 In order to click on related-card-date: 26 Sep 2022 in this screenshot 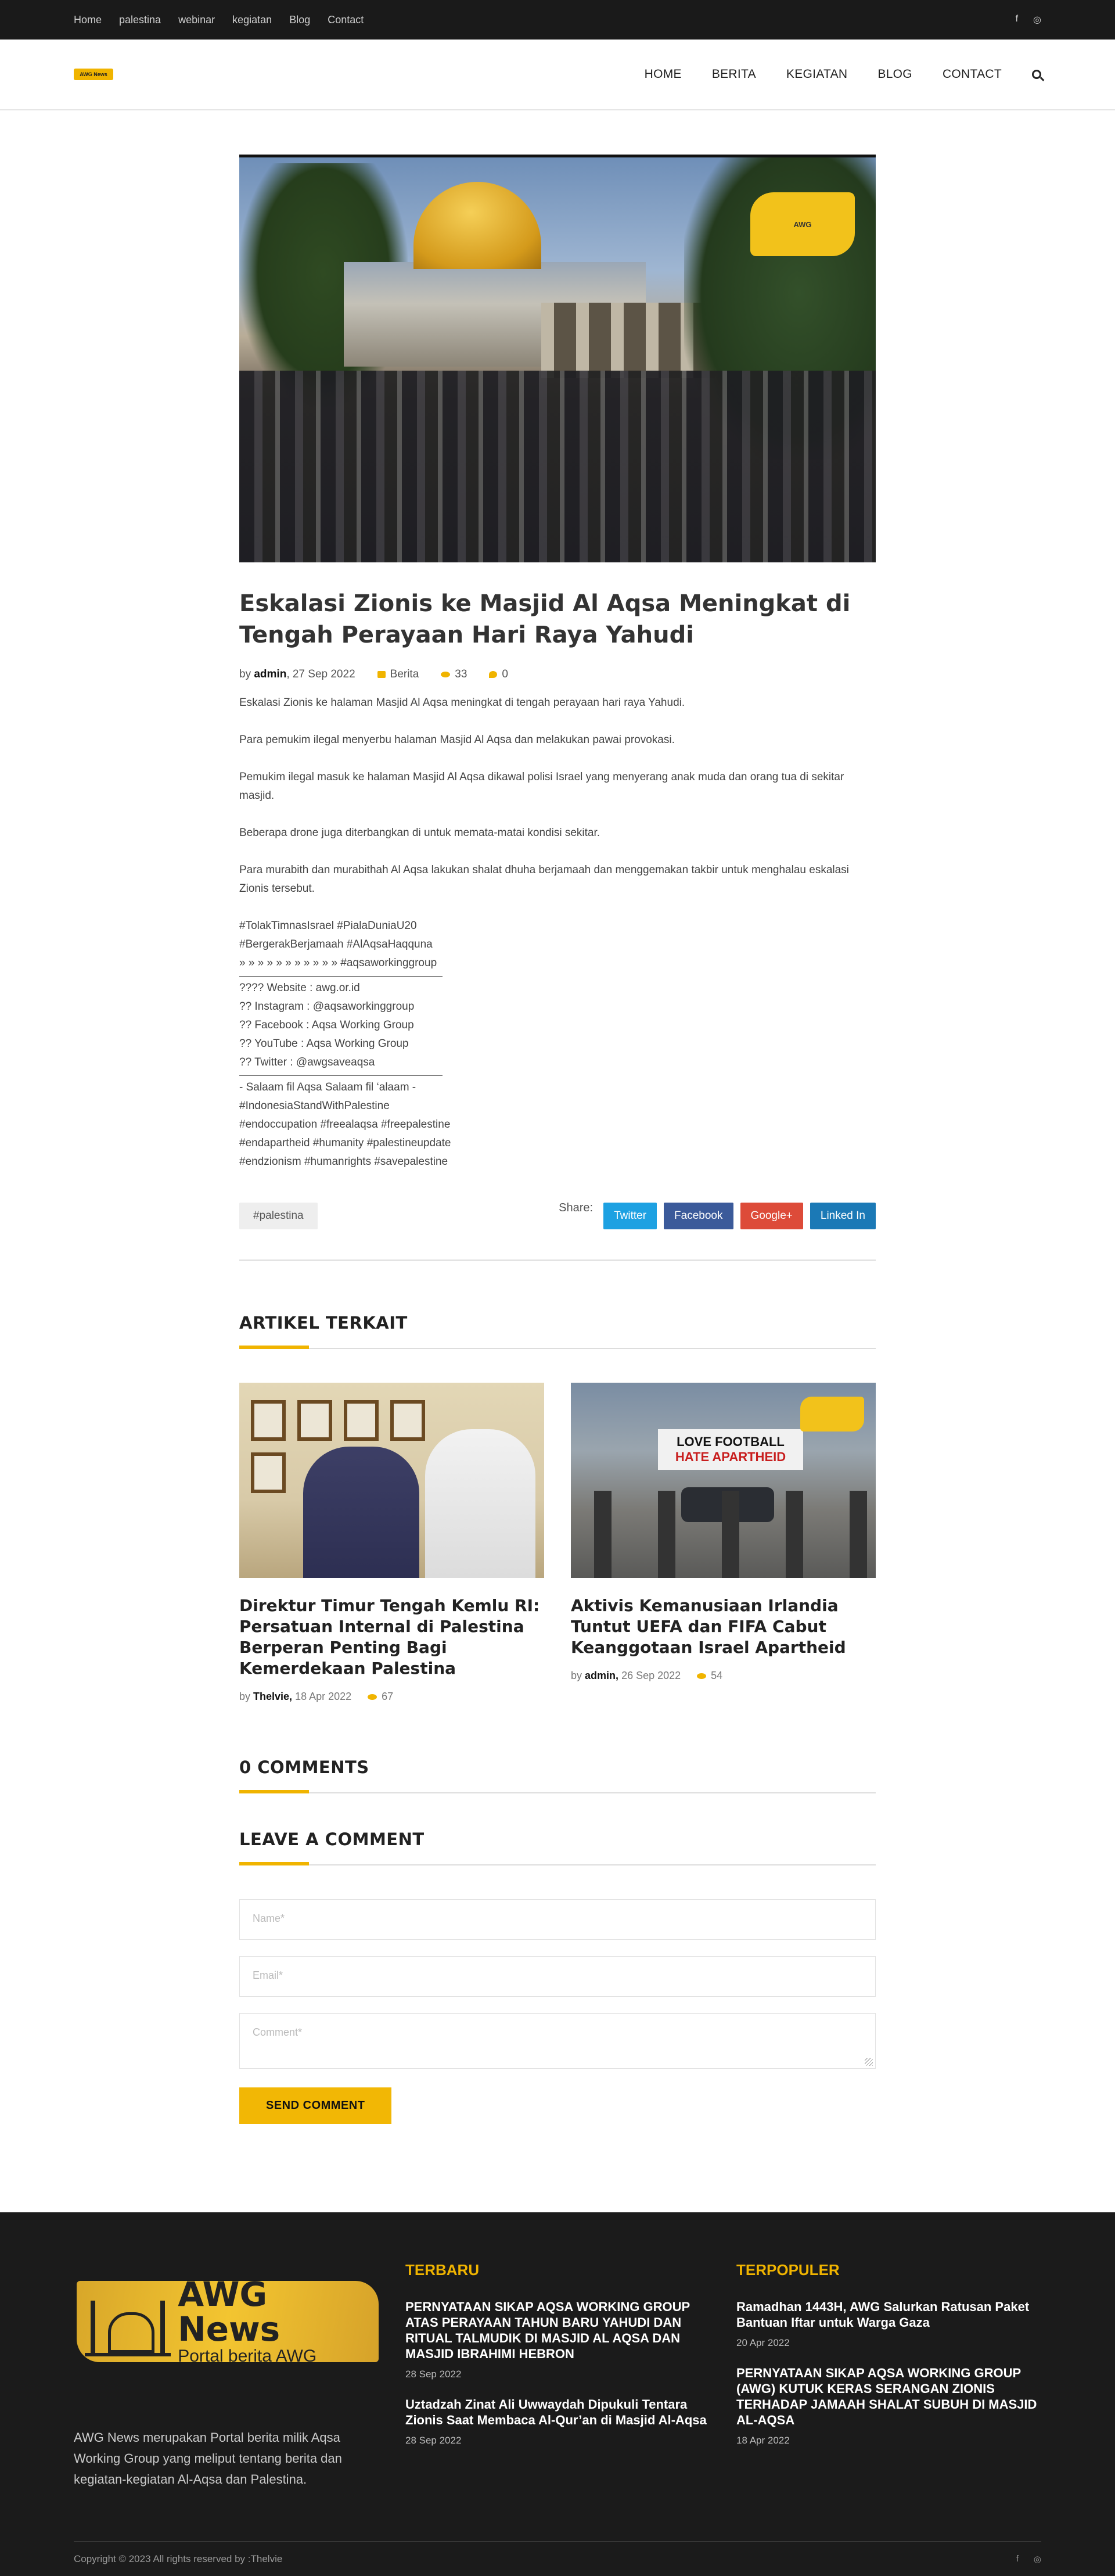, I will do `click(651, 1675)`.